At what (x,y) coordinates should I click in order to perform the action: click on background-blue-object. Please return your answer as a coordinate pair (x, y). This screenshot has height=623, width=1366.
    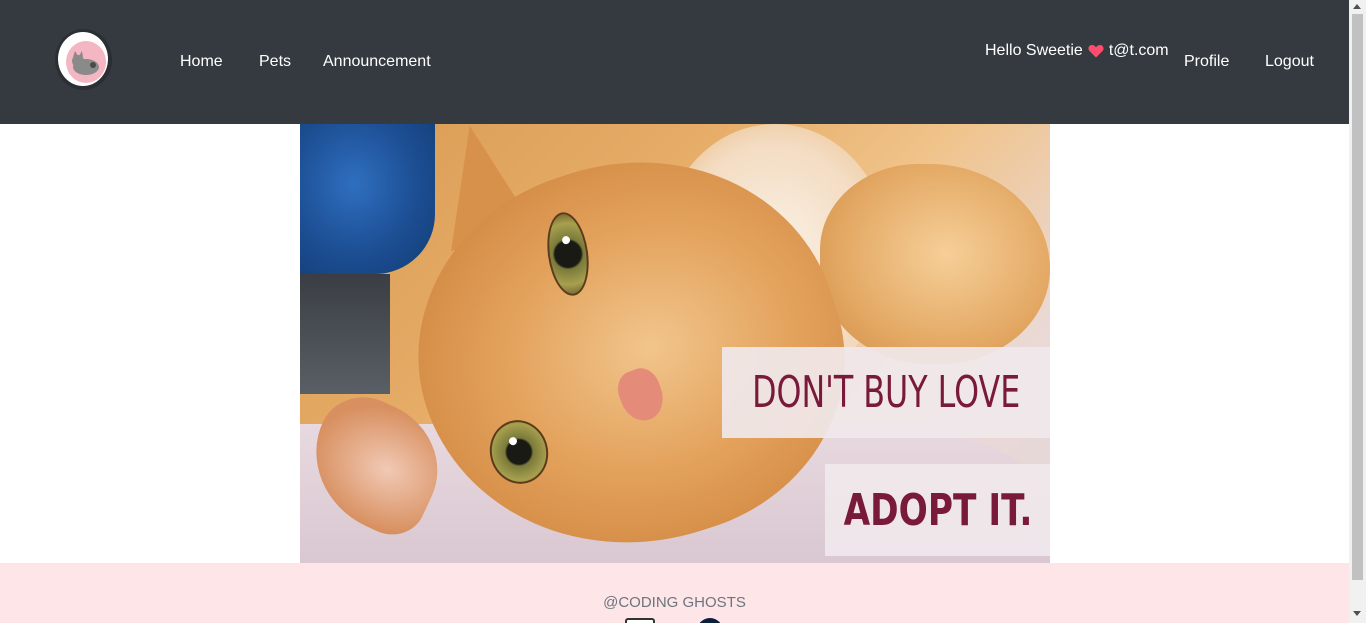
    Looking at the image, I should click on (367, 199).